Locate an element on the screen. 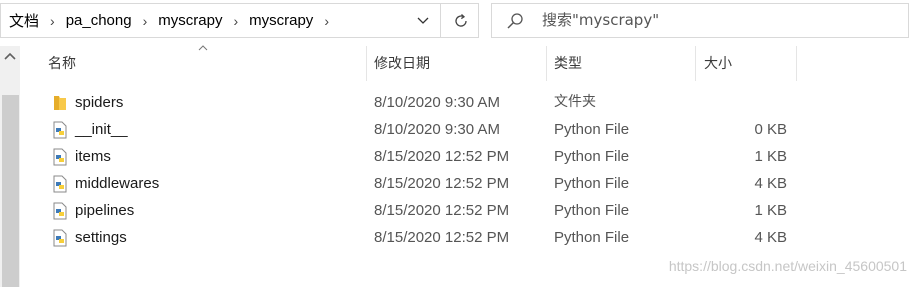 Image resolution: width=915 pixels, height=287 pixels. column-header-date-modified: 修改日期 is located at coordinates (402, 65).